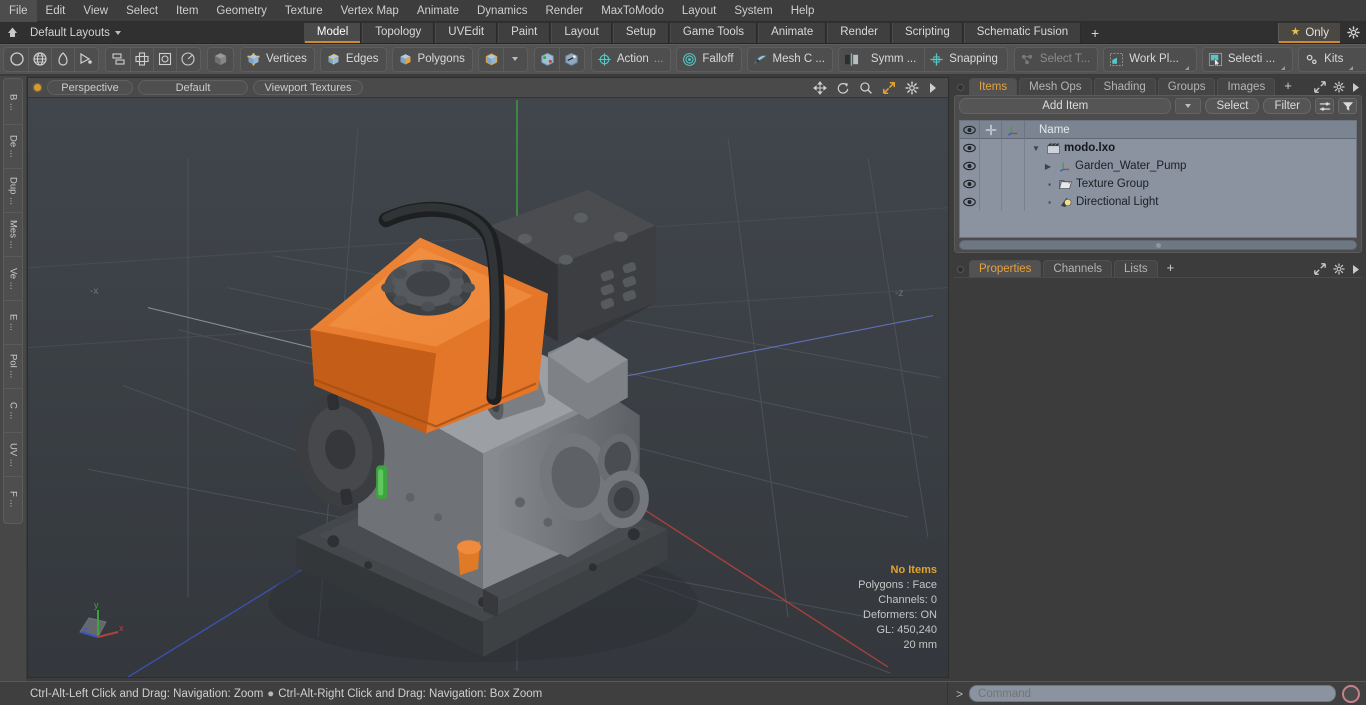  What do you see at coordinates (1065, 106) in the screenshot?
I see `add-item-button: Add Item` at bounding box center [1065, 106].